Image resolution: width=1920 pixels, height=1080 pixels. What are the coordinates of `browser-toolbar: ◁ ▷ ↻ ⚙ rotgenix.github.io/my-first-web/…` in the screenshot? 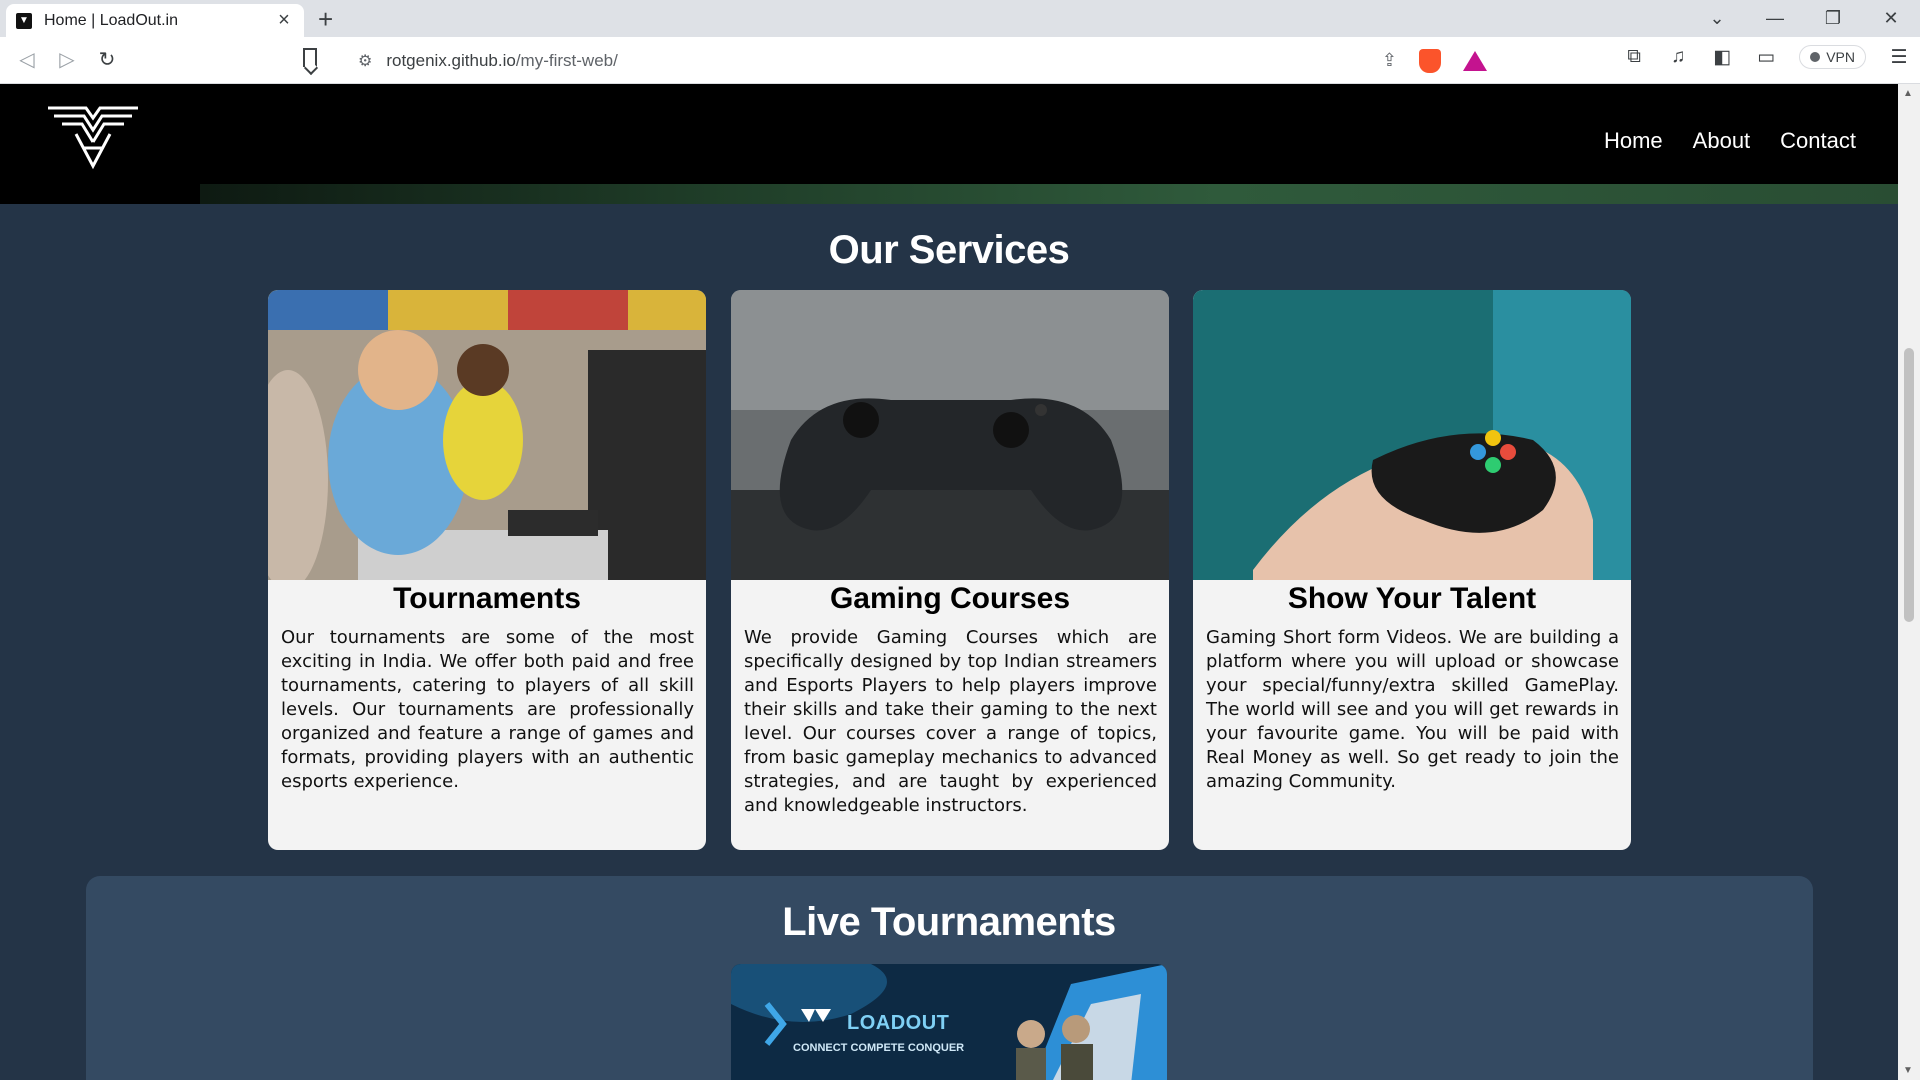 It's located at (960, 60).